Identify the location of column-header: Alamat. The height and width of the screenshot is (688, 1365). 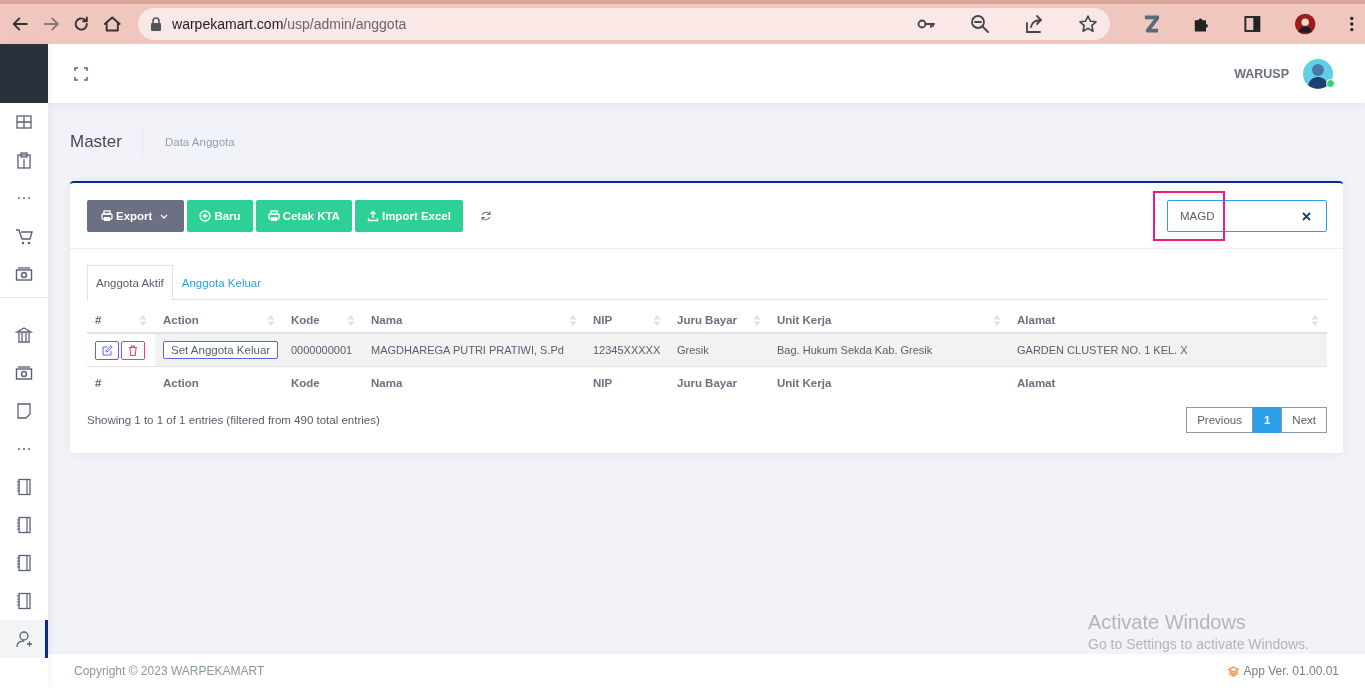
(1036, 320).